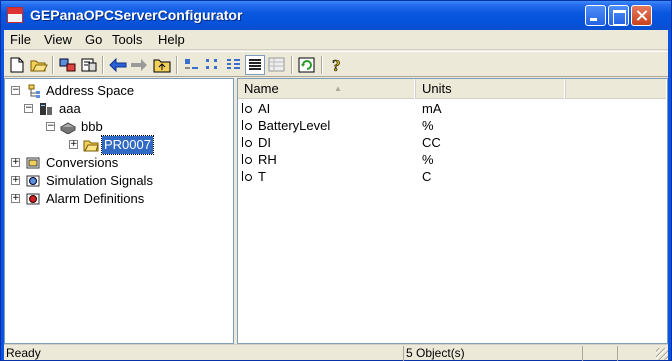  Describe the element at coordinates (93, 40) in the screenshot. I see `menu-go: Go` at that location.